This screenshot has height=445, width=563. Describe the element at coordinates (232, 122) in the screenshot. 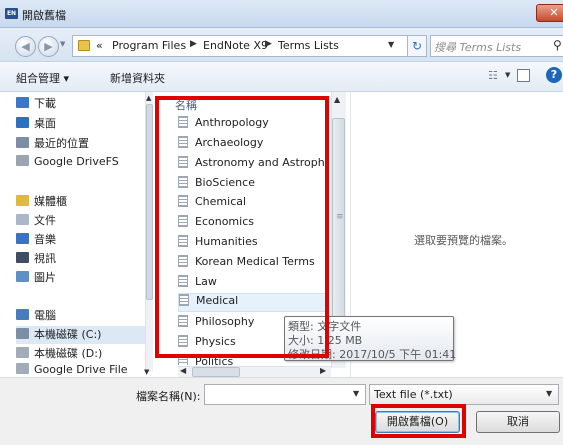

I see `file-name: Anthropology` at that location.